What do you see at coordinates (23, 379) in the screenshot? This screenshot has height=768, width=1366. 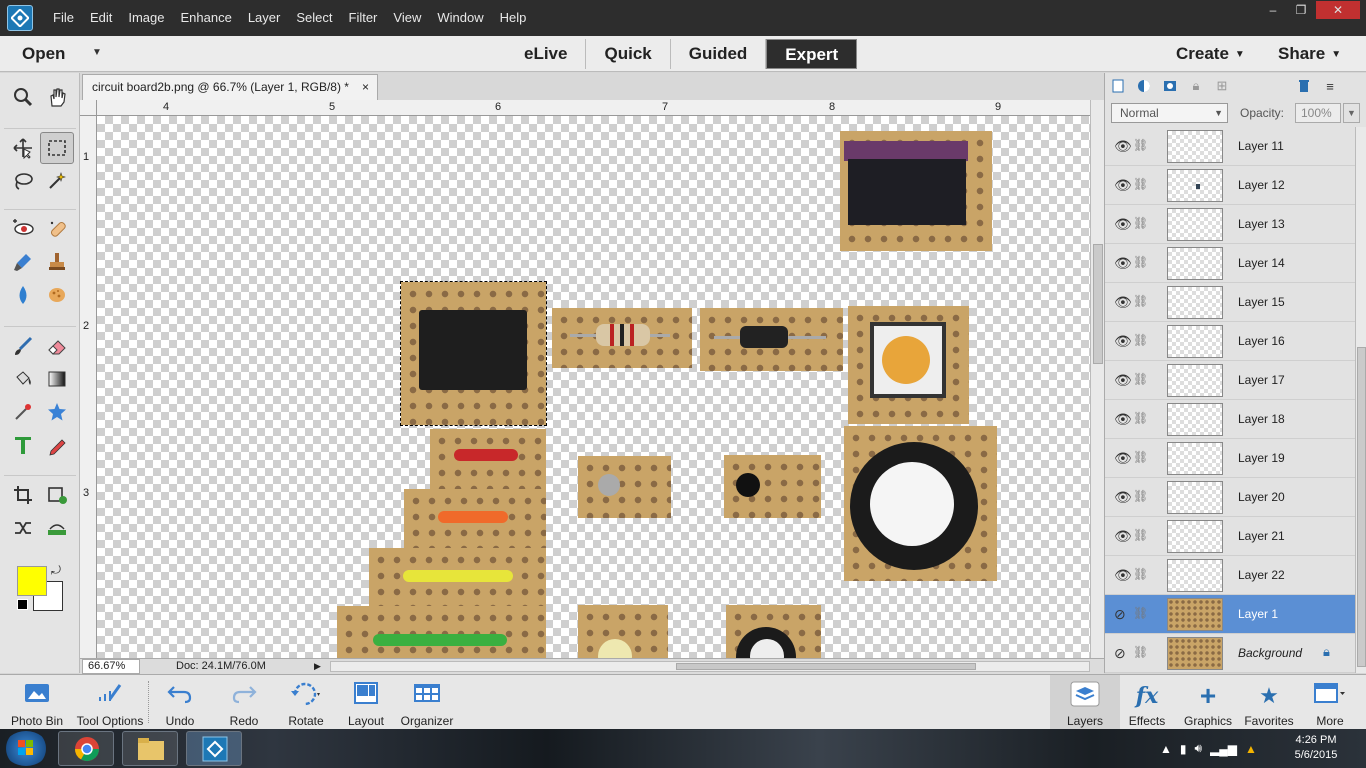 I see `paint-bucket-icon` at bounding box center [23, 379].